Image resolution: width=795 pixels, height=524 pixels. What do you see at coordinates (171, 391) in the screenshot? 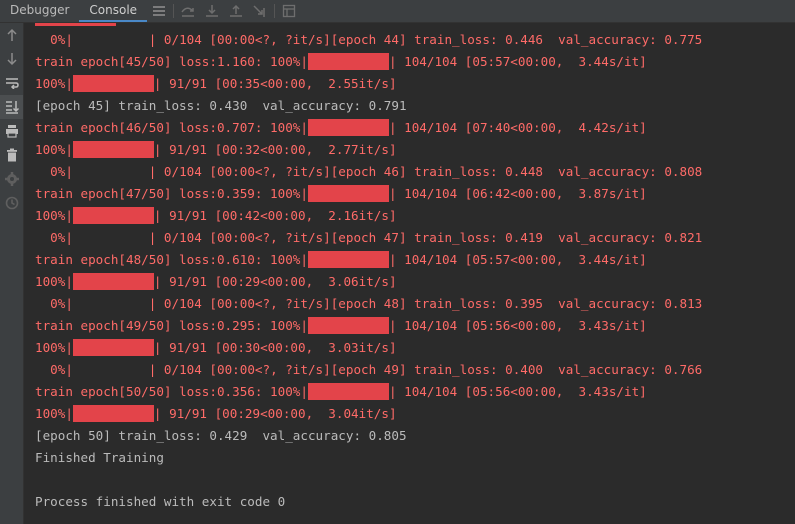
I see `console-line-text: train epoch[50/50] loss:0.356: 100%|` at bounding box center [171, 391].